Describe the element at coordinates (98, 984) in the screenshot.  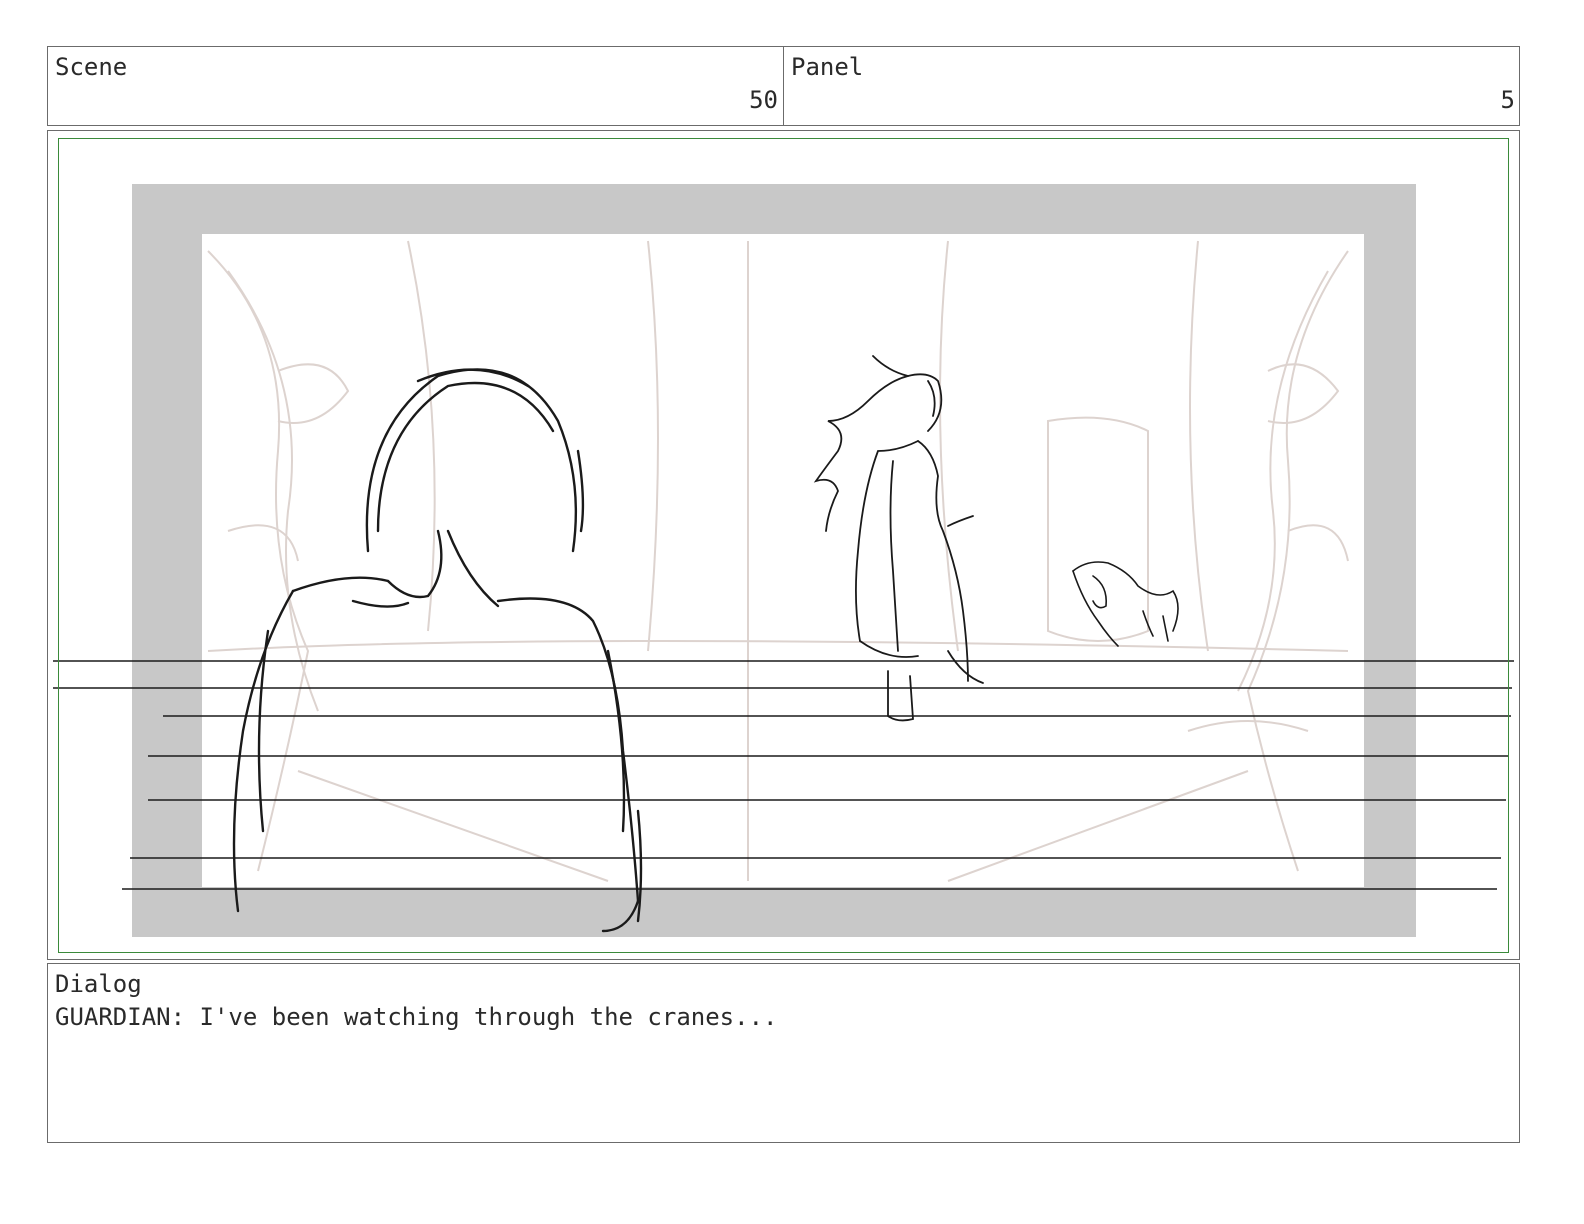
I see `dialog-label: Dialog` at that location.